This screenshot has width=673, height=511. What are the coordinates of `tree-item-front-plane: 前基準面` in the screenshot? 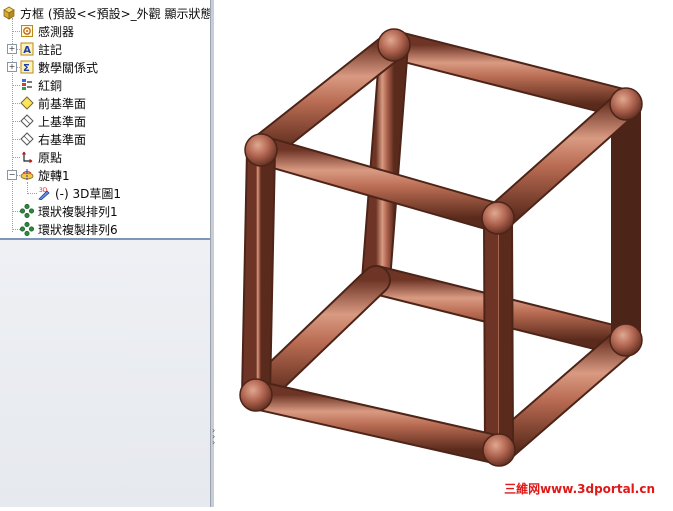 It's located at (53, 103).